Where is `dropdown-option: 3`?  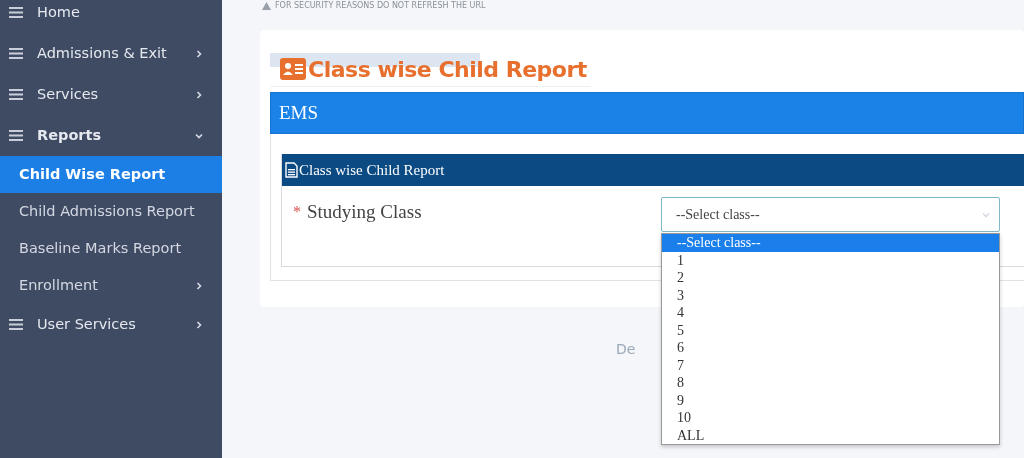
dropdown-option: 3 is located at coordinates (830, 295).